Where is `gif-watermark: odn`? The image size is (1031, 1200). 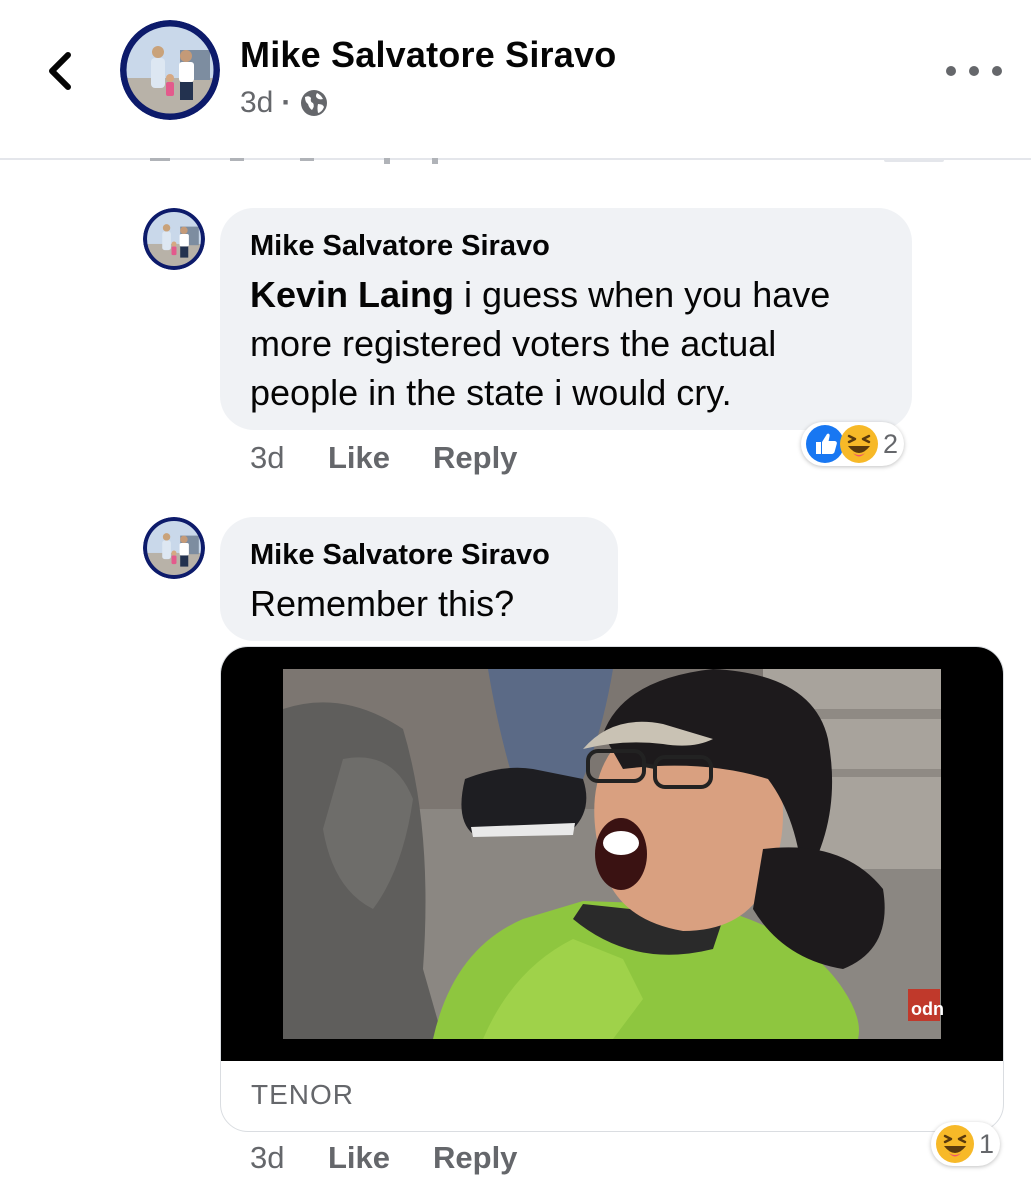 gif-watermark: odn is located at coordinates (927, 1009).